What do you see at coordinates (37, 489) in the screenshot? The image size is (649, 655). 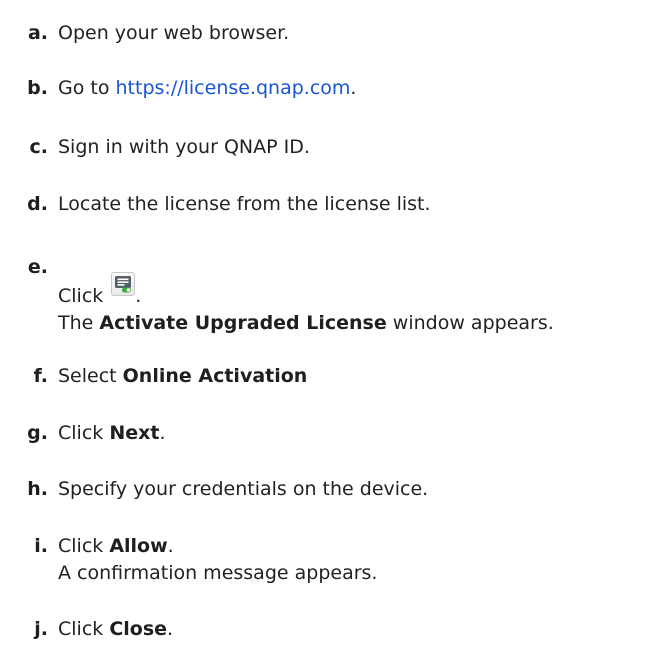 I see `step-letter: h.` at bounding box center [37, 489].